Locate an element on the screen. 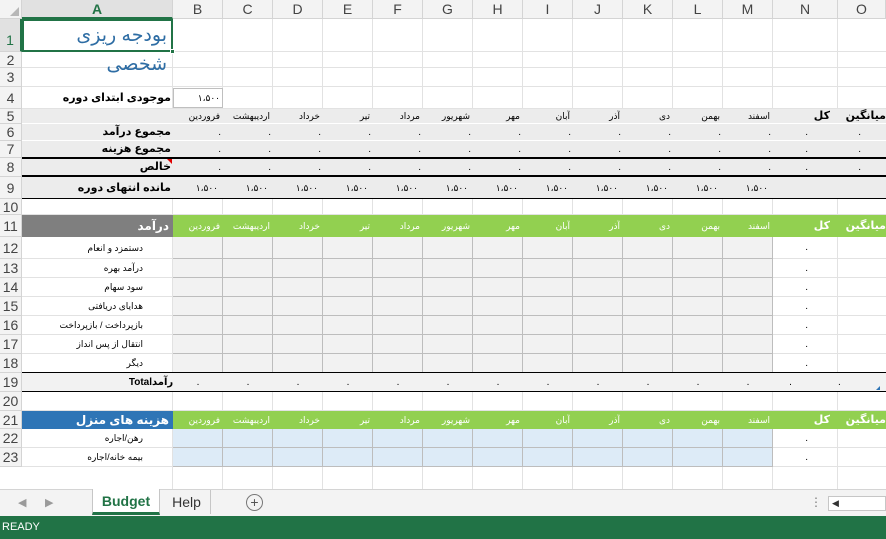  column-header-i: I is located at coordinates (548, 9).